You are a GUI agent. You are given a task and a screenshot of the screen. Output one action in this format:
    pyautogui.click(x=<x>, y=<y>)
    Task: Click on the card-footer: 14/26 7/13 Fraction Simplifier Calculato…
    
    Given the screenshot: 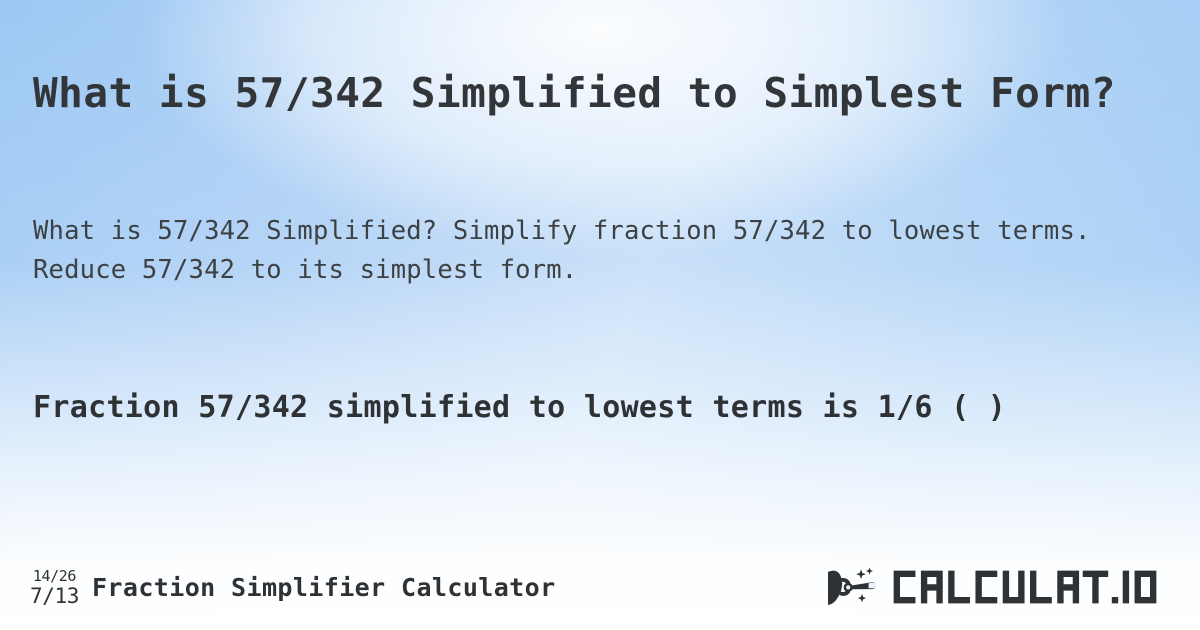 What is the action you would take?
    pyautogui.click(x=600, y=587)
    